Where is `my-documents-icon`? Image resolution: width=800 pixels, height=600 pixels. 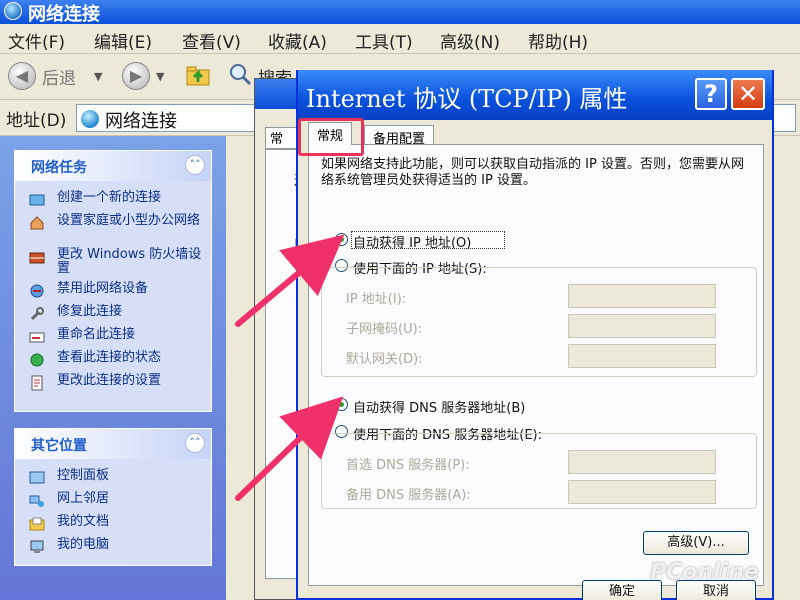
my-documents-icon is located at coordinates (37, 524).